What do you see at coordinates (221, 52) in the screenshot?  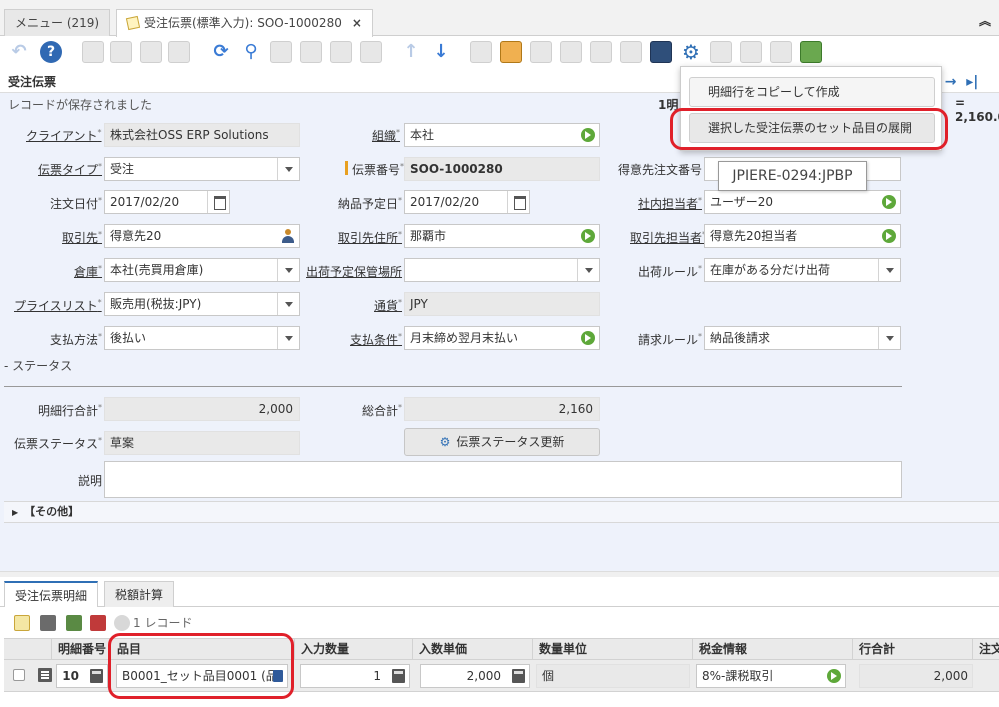 I see `refresh-icon: ⟳` at bounding box center [221, 52].